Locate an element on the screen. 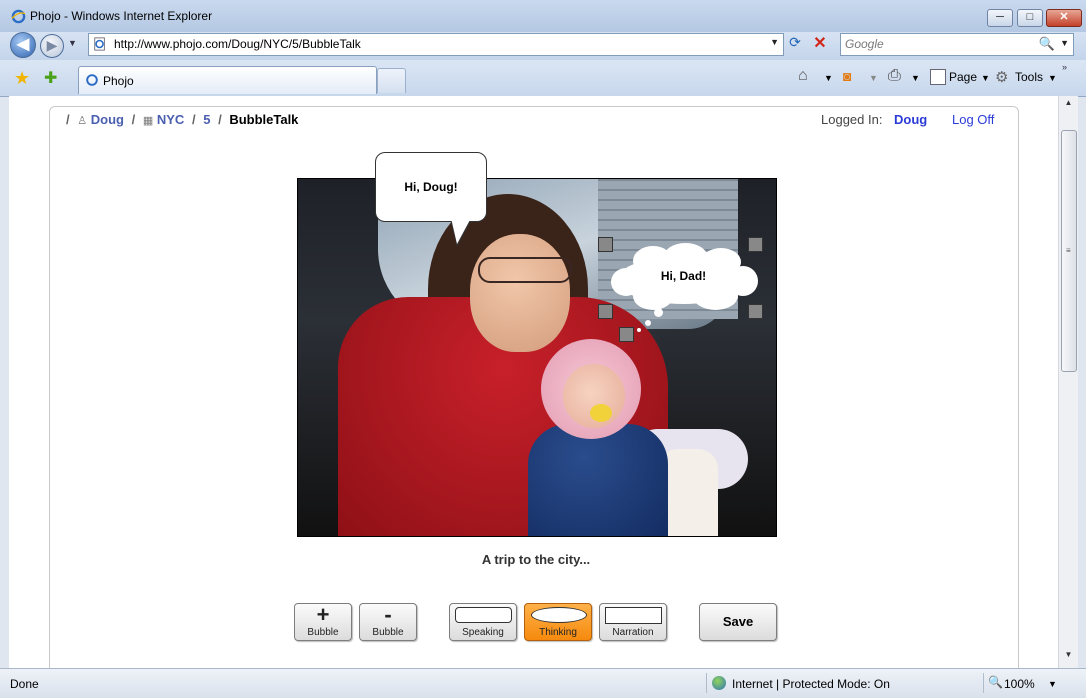 The image size is (1086, 698). logged-in-user-link: Doug is located at coordinates (910, 119).